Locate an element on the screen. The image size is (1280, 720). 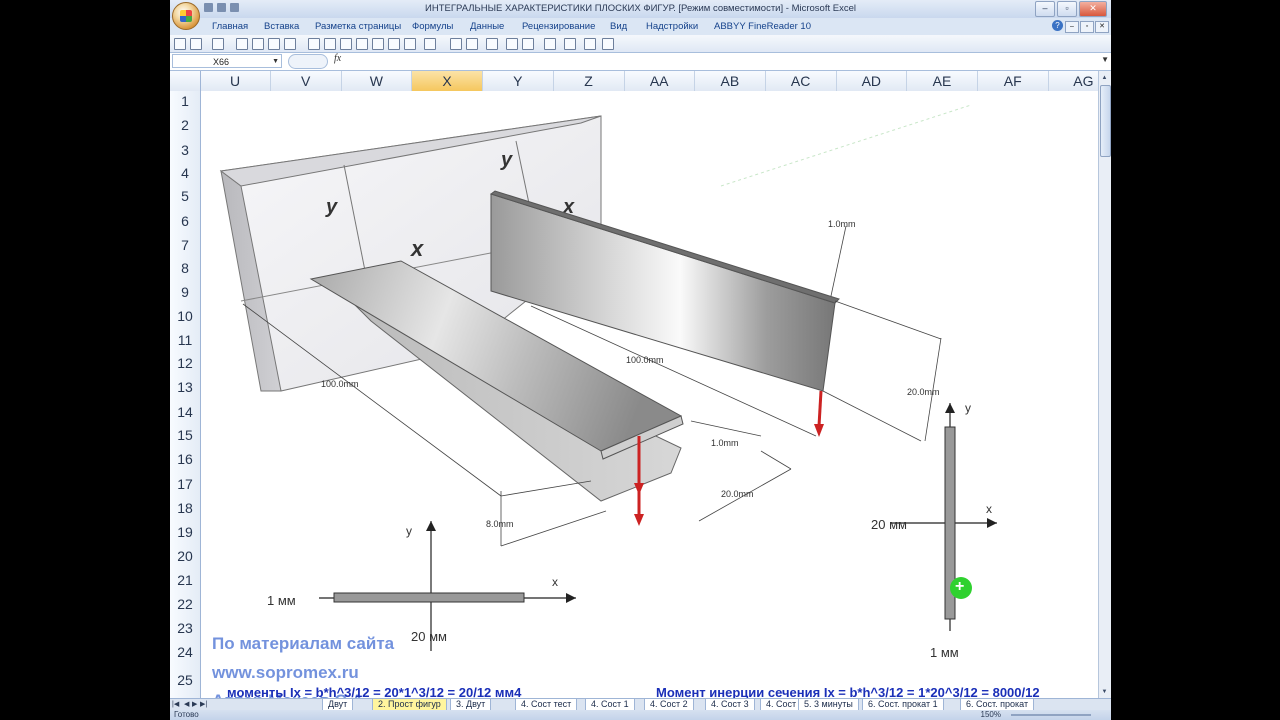
row-header: 24 is located at coordinates (185, 652).